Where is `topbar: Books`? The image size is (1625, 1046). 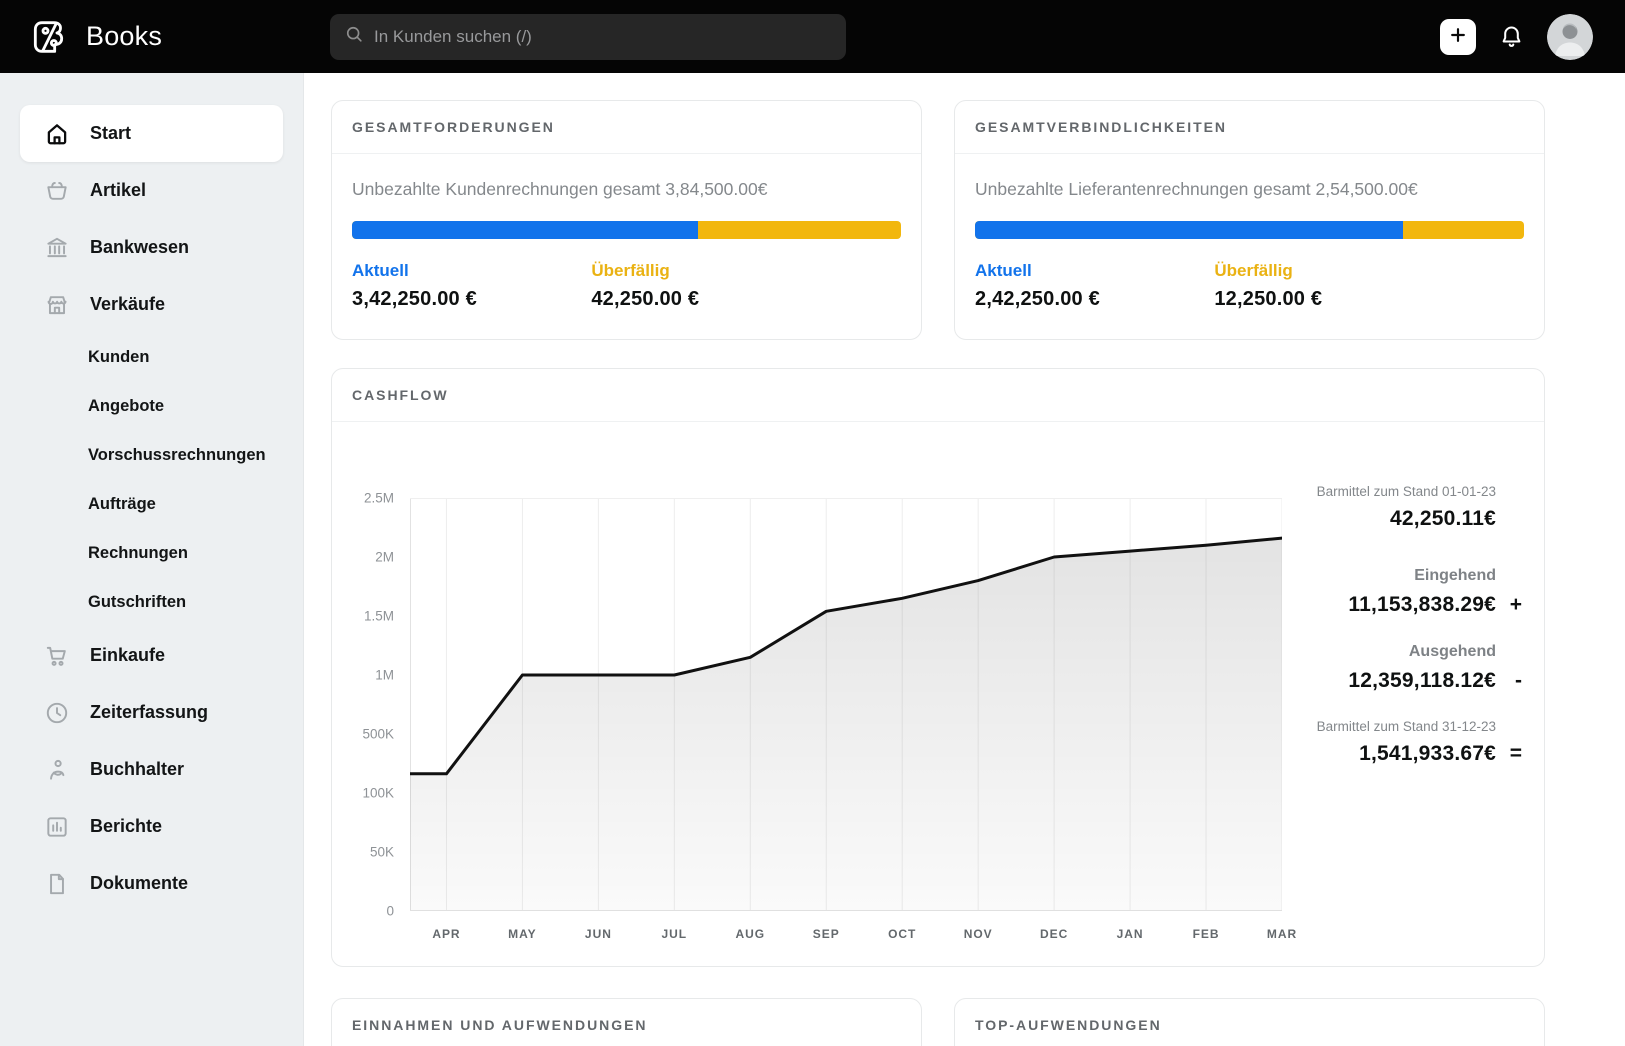
topbar: Books is located at coordinates (812, 36).